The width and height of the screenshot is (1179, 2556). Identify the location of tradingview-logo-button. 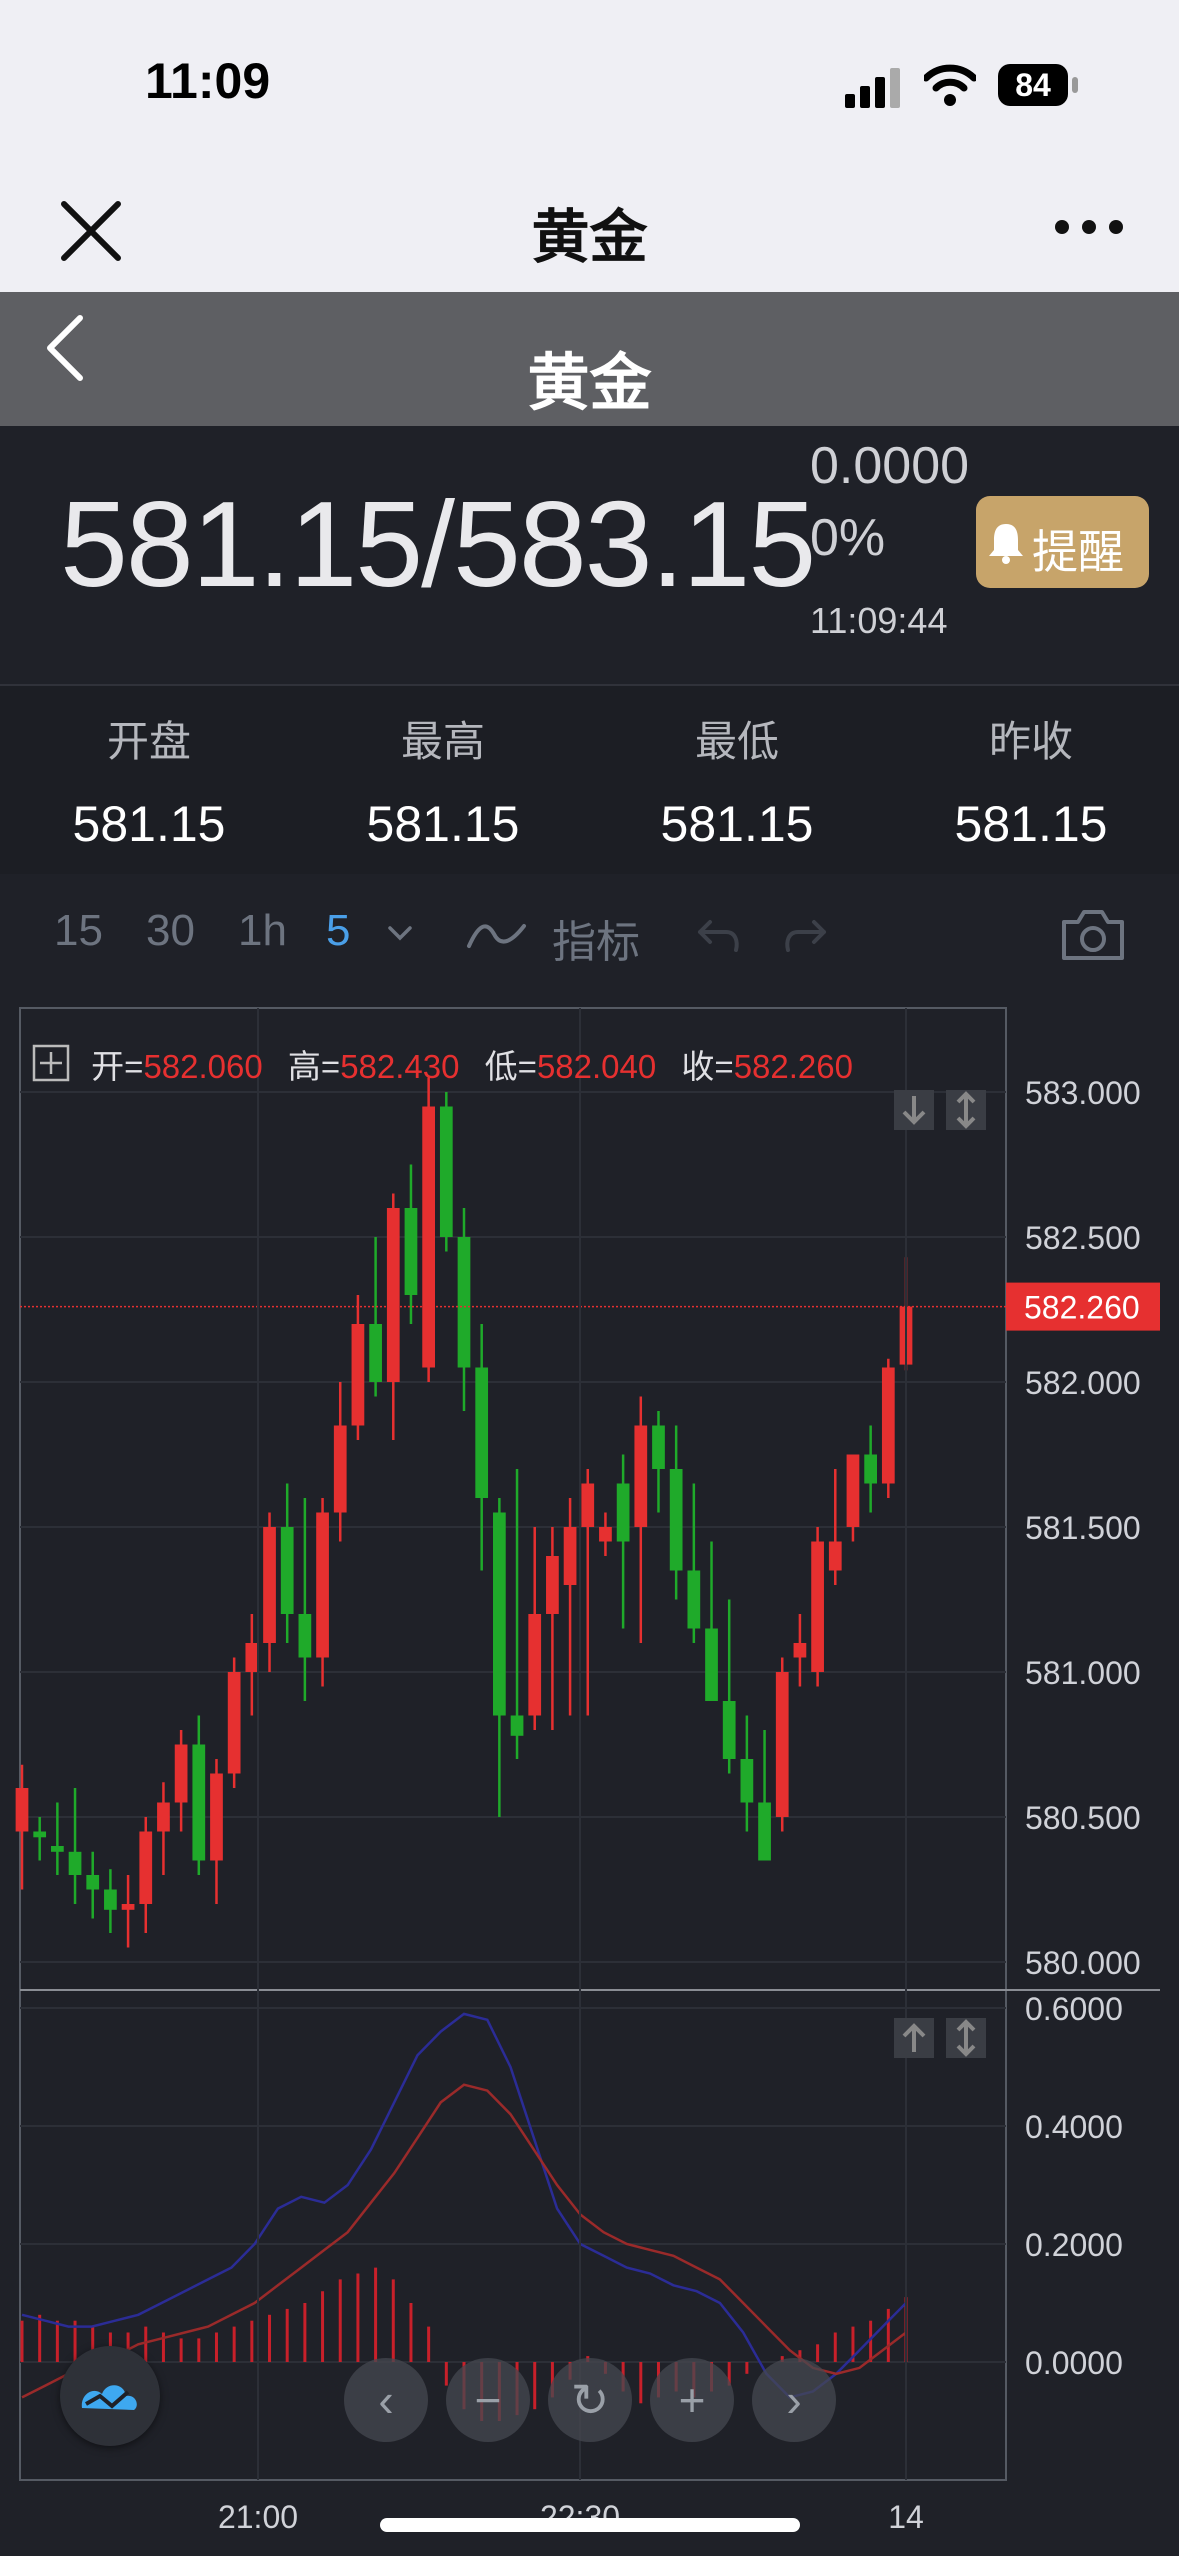
(110, 2396).